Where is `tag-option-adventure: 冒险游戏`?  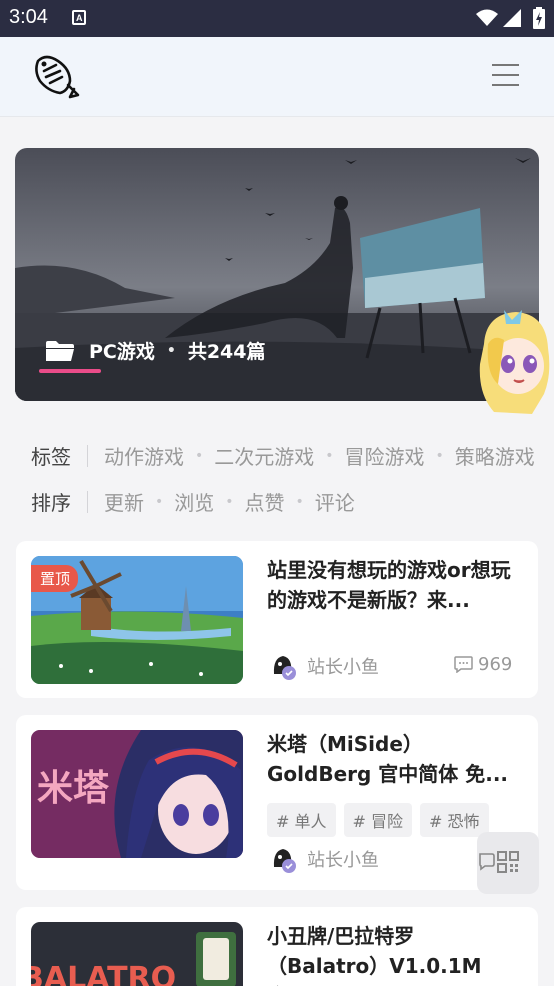
tag-option-adventure: 冒险游戏 is located at coordinates (385, 455).